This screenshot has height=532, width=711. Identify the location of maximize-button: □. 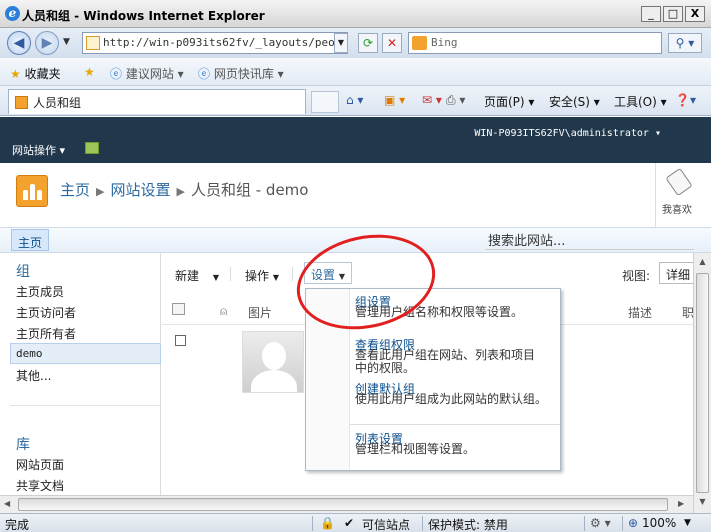
(673, 14).